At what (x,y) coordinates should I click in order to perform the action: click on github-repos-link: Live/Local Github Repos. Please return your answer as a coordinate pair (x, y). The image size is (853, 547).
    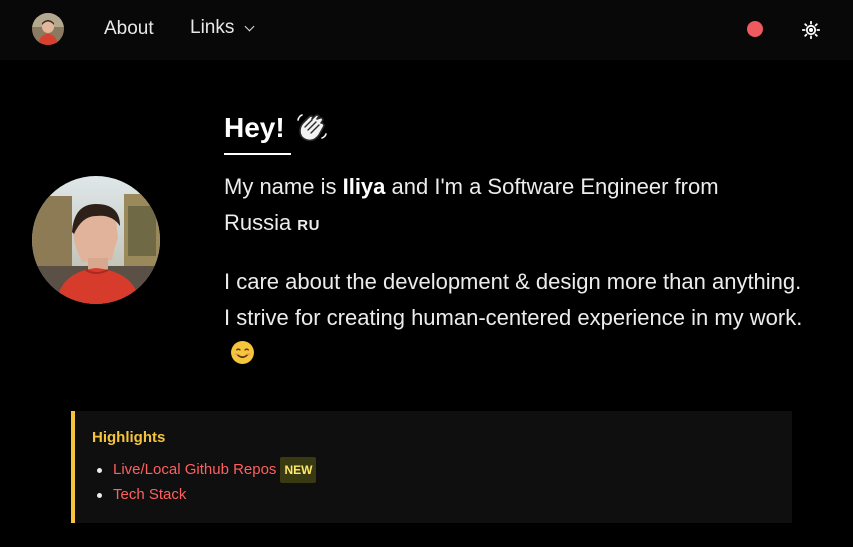
    Looking at the image, I should click on (194, 470).